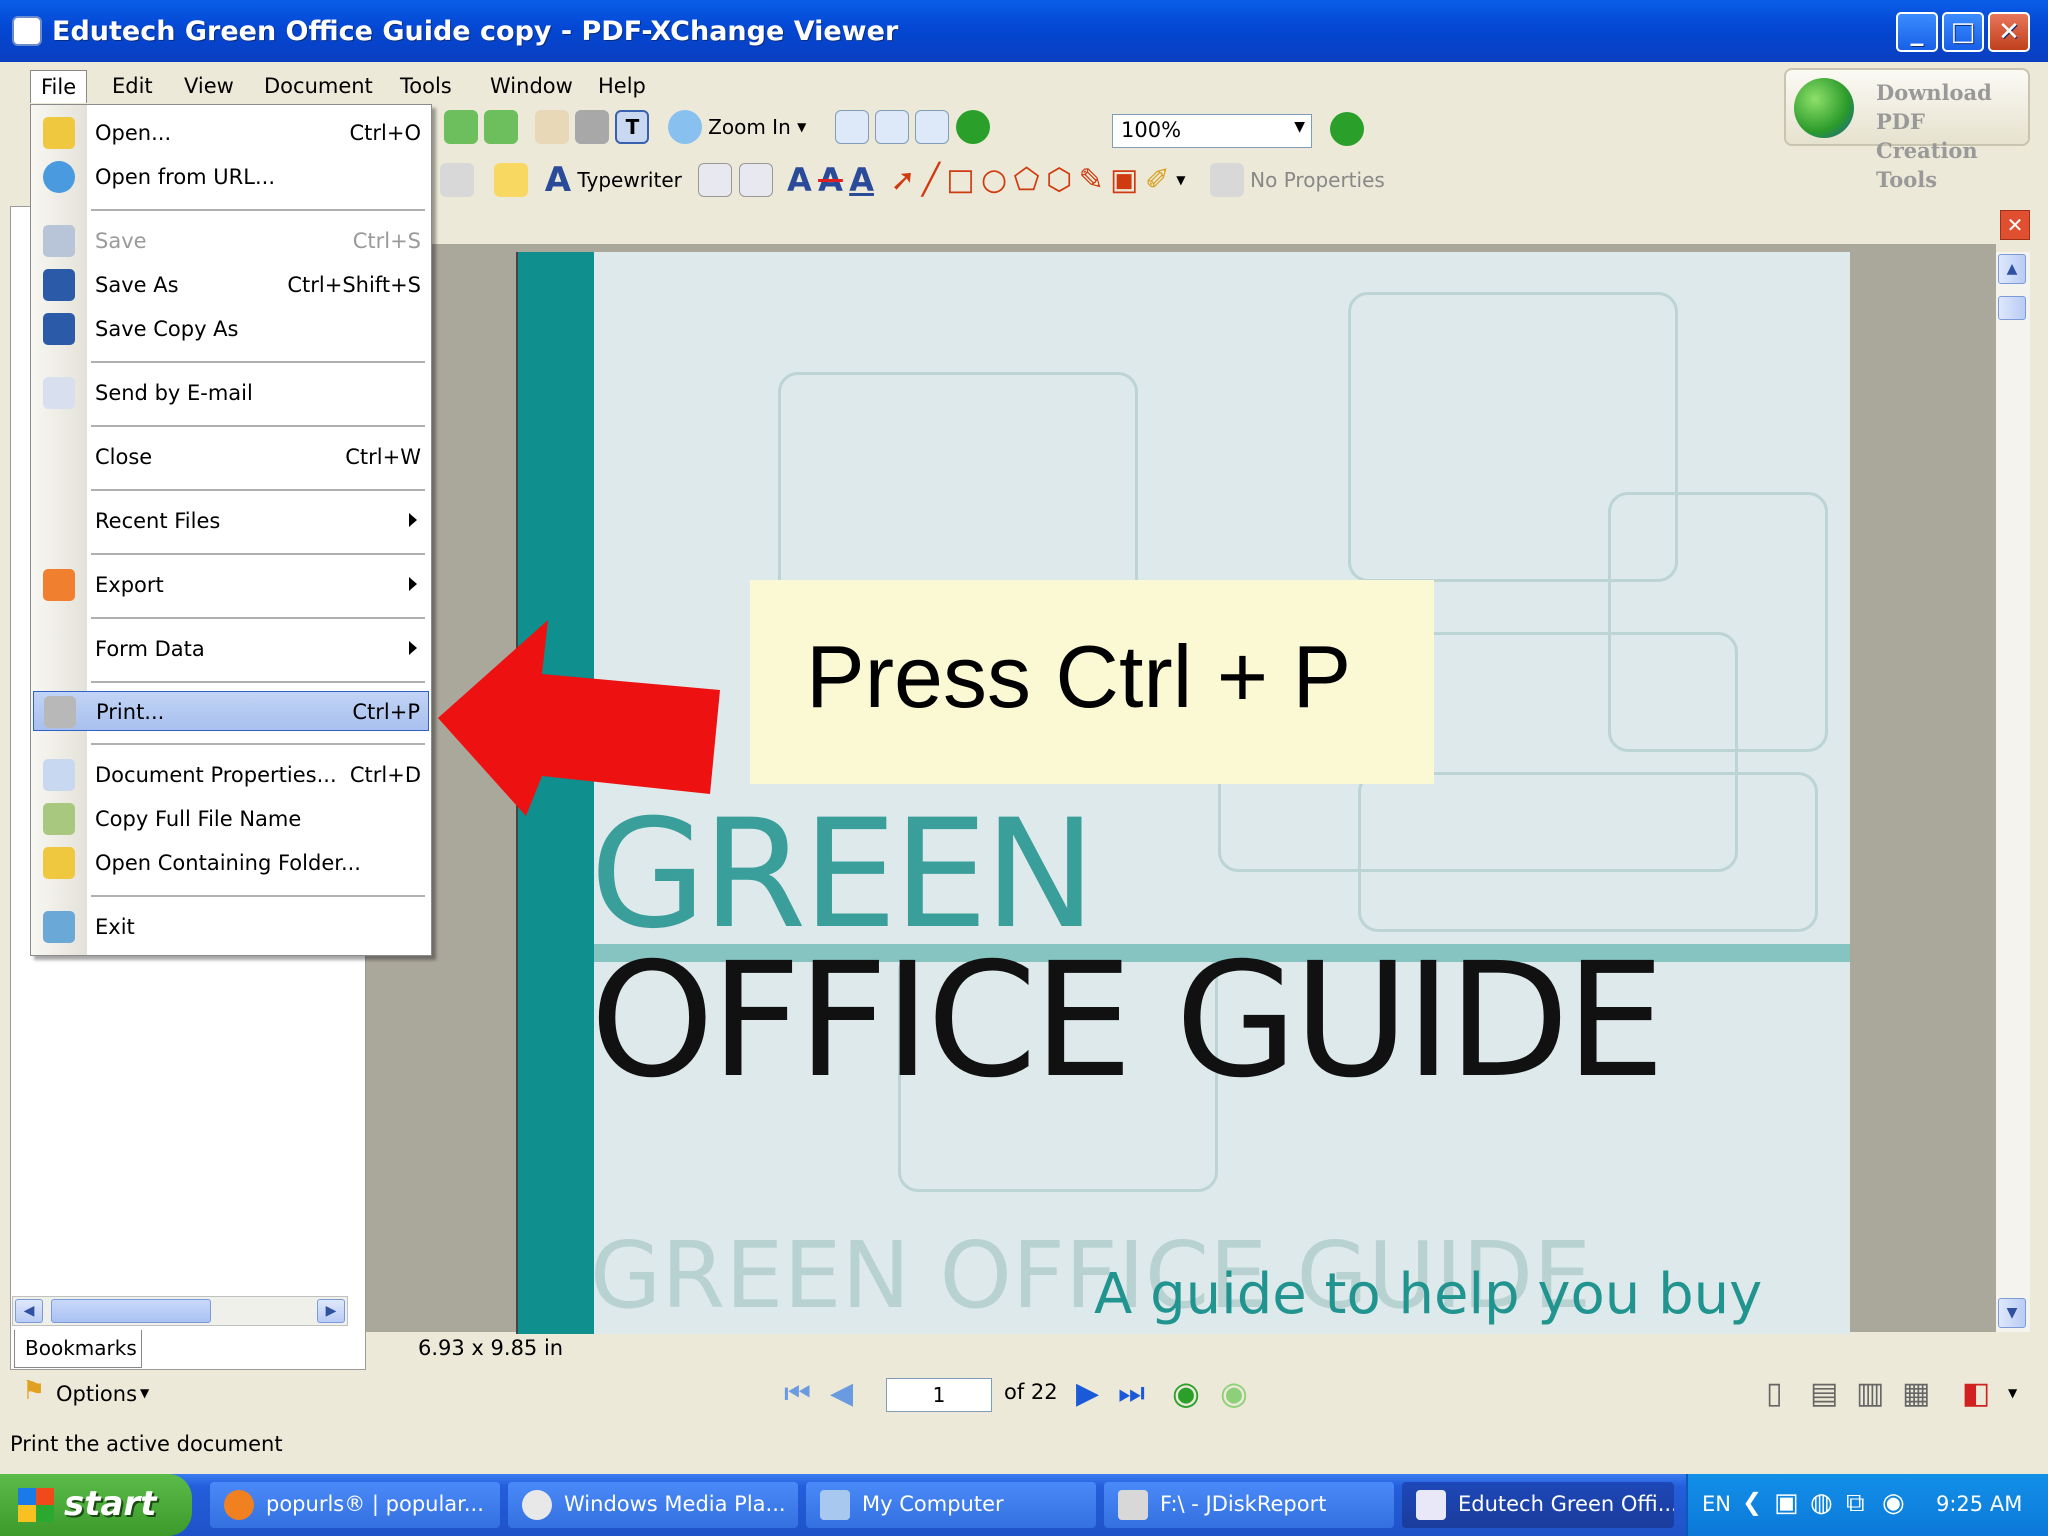 This screenshot has height=1536, width=2048. Describe the element at coordinates (457, 180) in the screenshot. I see `stamp-icon` at that location.